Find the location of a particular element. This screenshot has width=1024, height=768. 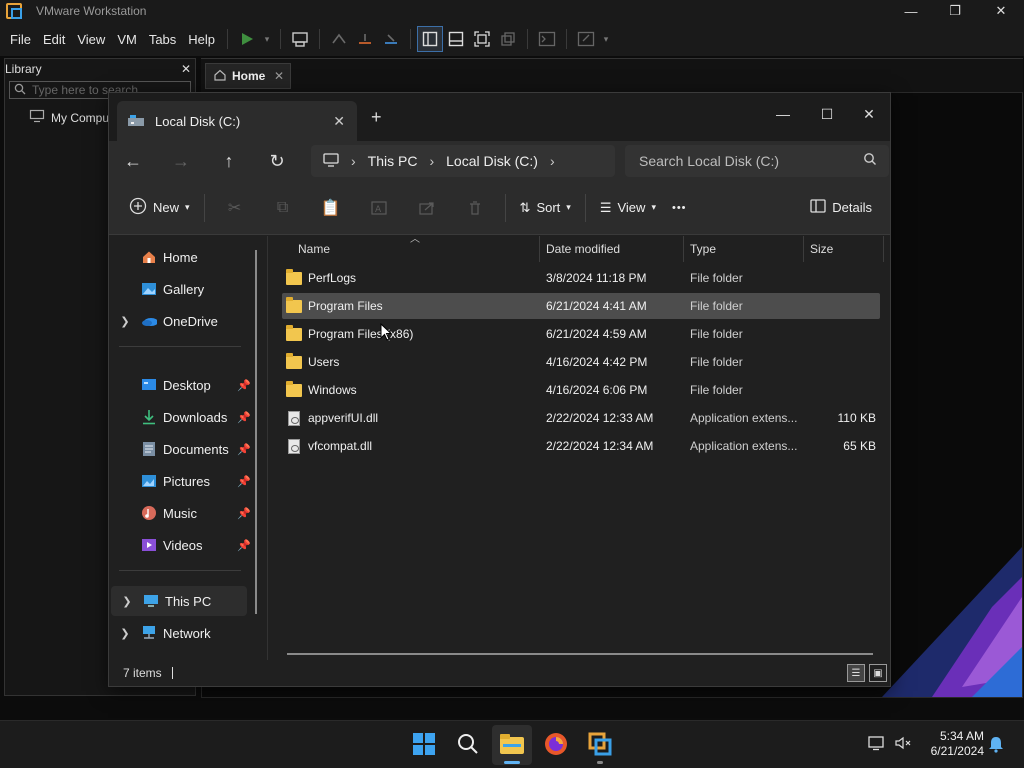

file-size is located at coordinates (839, 334).